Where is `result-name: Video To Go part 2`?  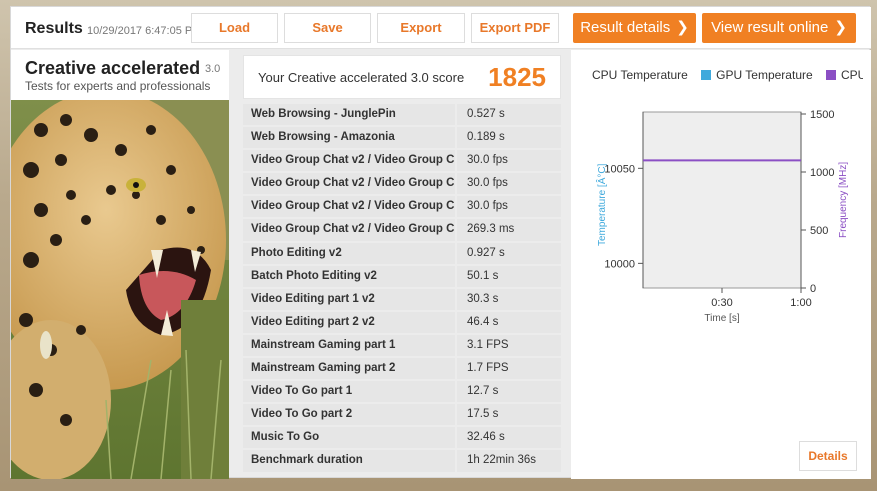
result-name: Video To Go part 2 is located at coordinates (350, 416).